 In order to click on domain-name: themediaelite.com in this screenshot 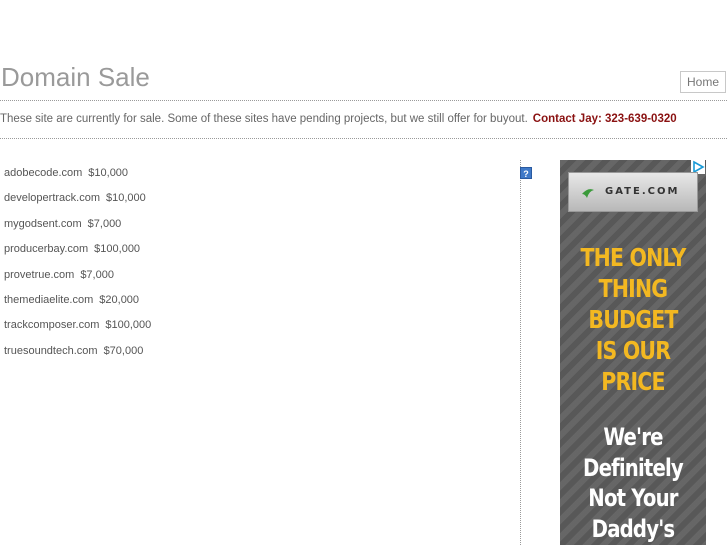, I will do `click(49, 299)`.